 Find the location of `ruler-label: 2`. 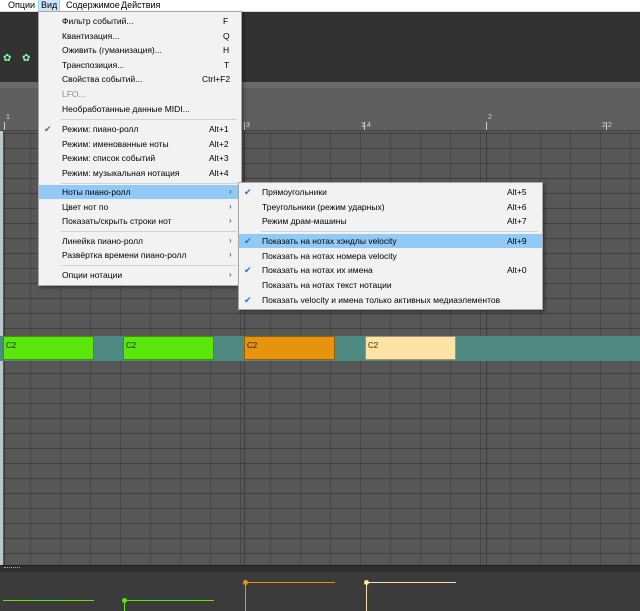

ruler-label: 2 is located at coordinates (490, 117).